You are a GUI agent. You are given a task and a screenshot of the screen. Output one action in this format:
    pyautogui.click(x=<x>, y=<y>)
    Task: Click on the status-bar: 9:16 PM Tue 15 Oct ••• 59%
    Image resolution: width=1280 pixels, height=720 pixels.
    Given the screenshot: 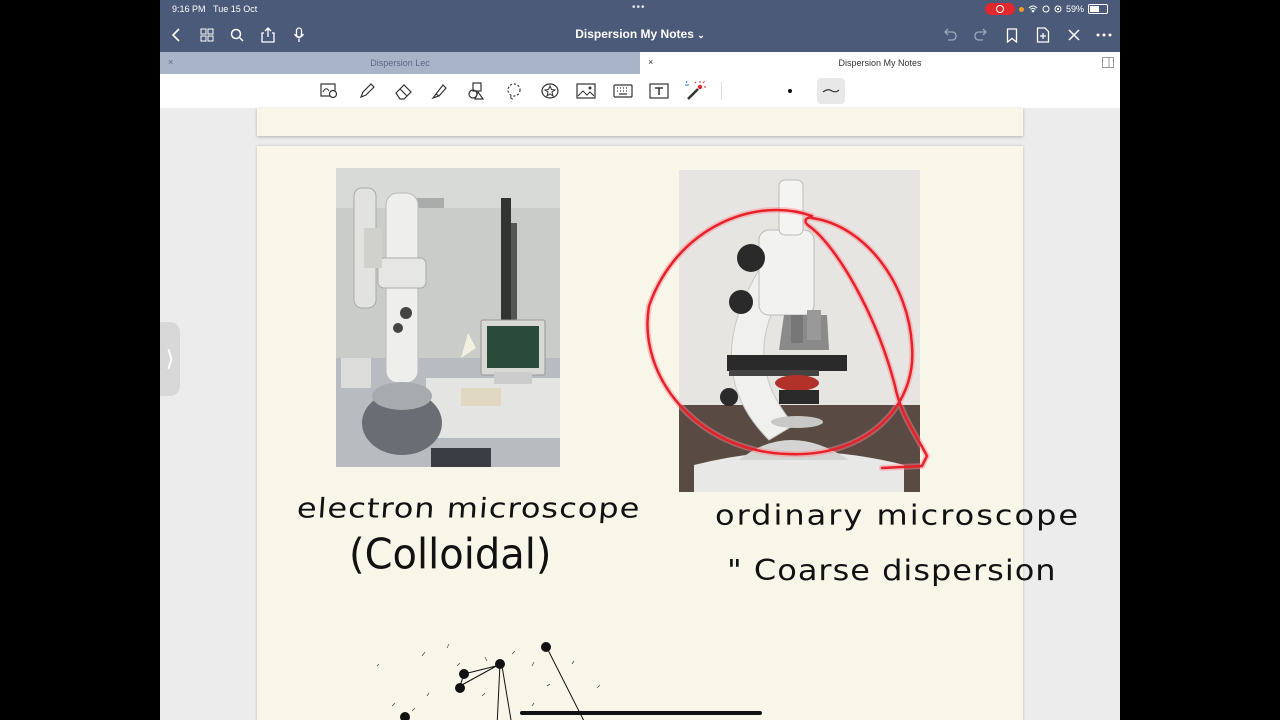 What is the action you would take?
    pyautogui.click(x=640, y=9)
    